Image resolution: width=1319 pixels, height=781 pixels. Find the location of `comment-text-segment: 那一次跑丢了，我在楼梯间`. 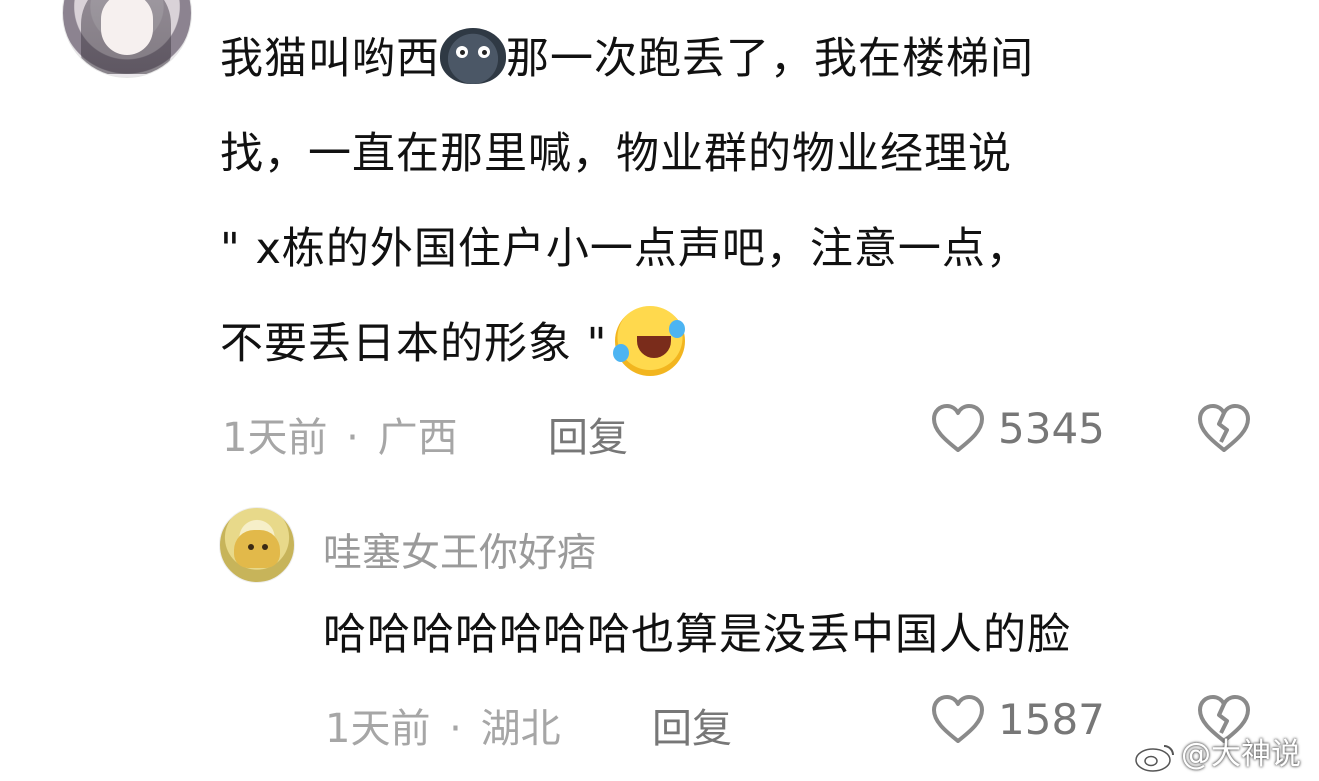

comment-text-segment: 那一次跑丢了，我在楼梯间 is located at coordinates (770, 59).